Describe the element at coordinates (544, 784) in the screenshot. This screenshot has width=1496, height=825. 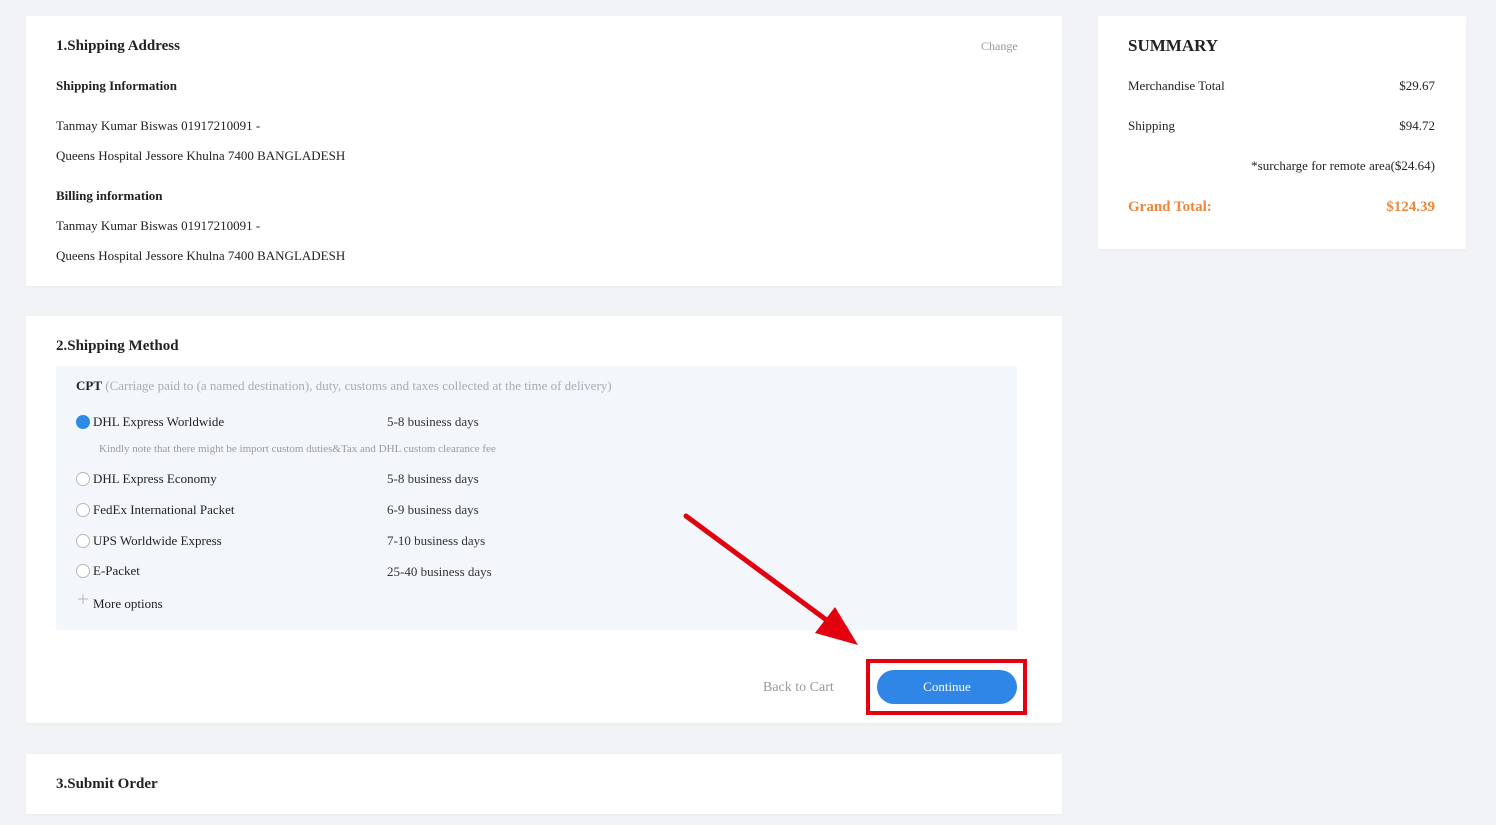
I see `submit-order-card` at that location.